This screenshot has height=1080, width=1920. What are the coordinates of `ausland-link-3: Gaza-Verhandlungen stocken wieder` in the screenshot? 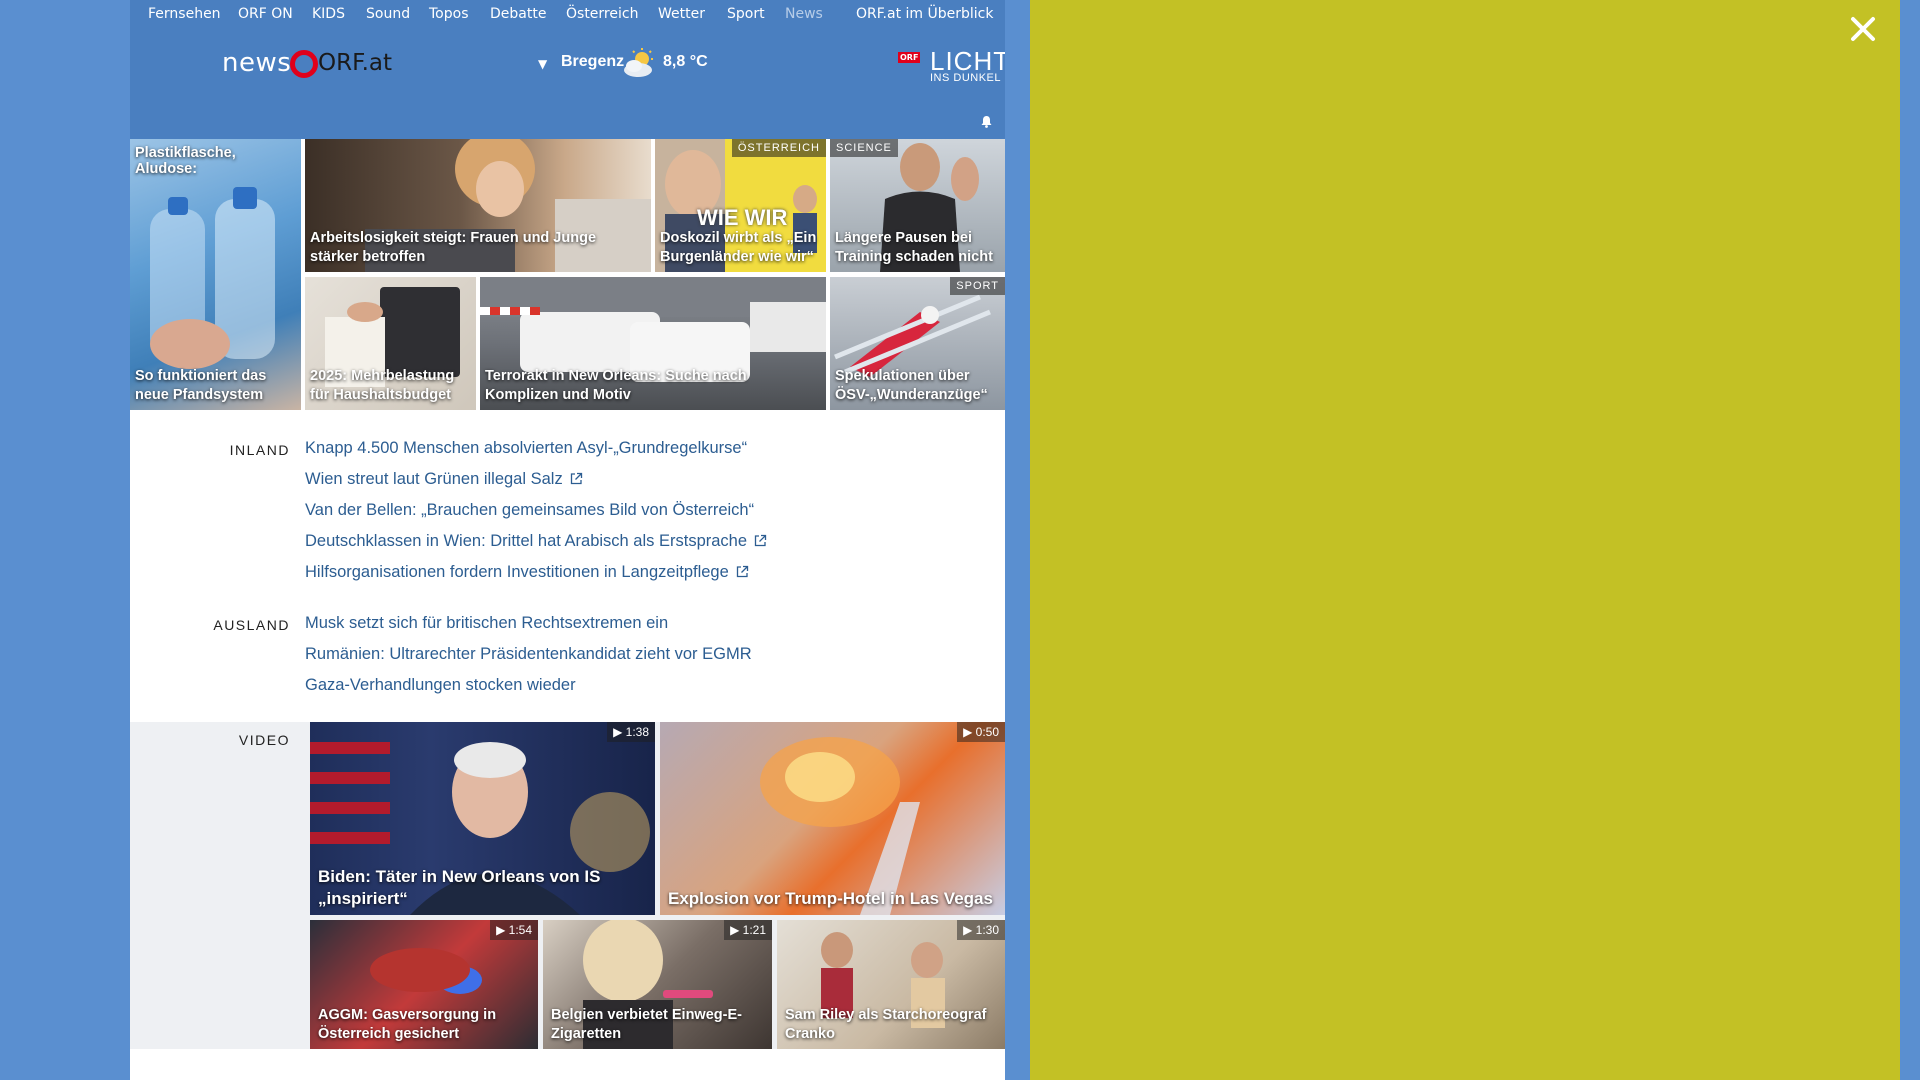 It's located at (440, 685).